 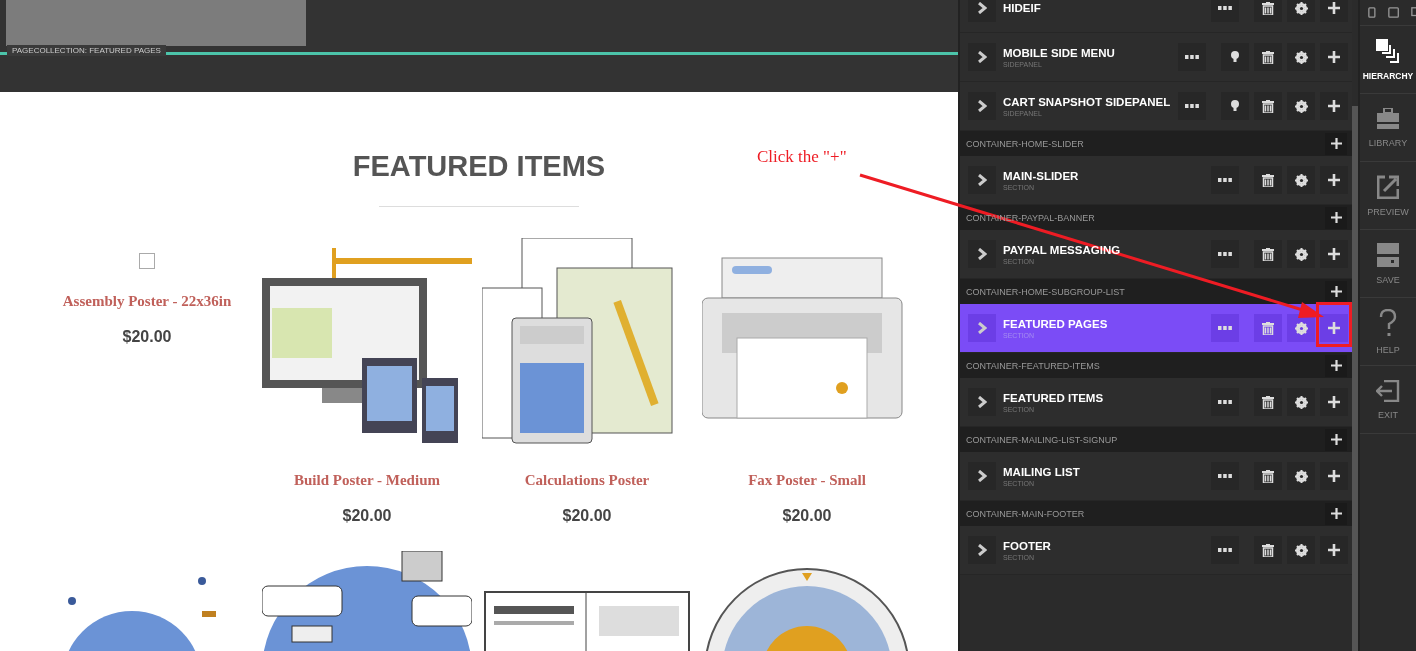 I want to click on broken-image-icon, so click(x=147, y=261).